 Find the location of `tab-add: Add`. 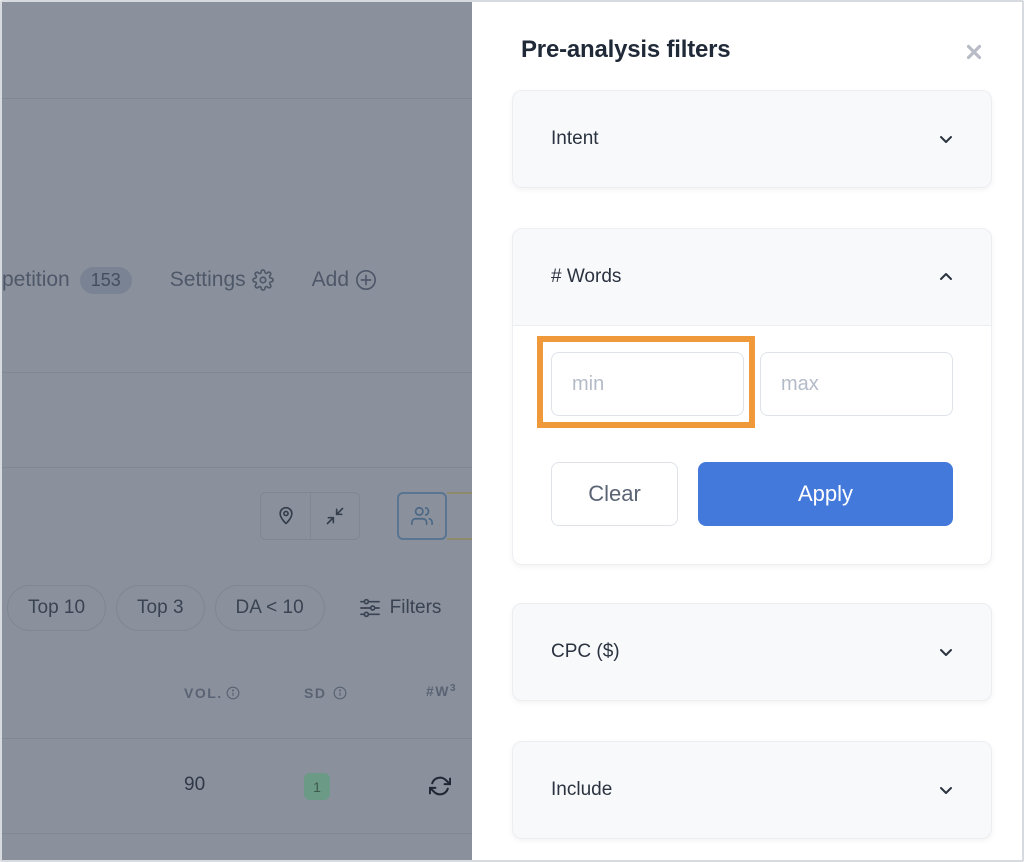

tab-add: Add is located at coordinates (344, 280).